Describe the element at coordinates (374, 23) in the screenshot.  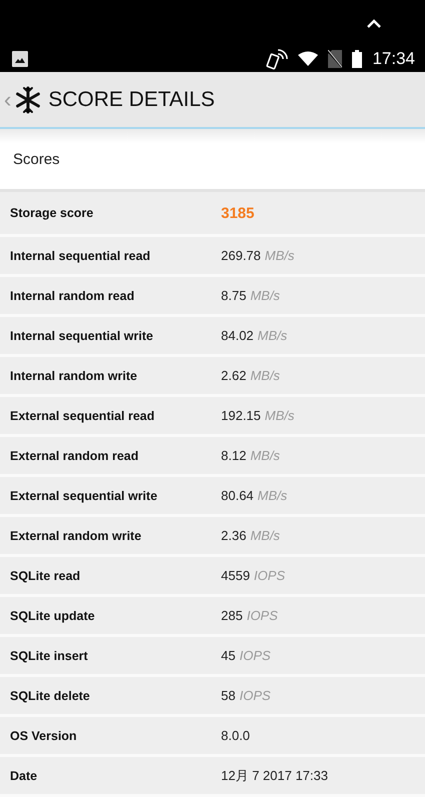
I see `chevron-up-icon` at that location.